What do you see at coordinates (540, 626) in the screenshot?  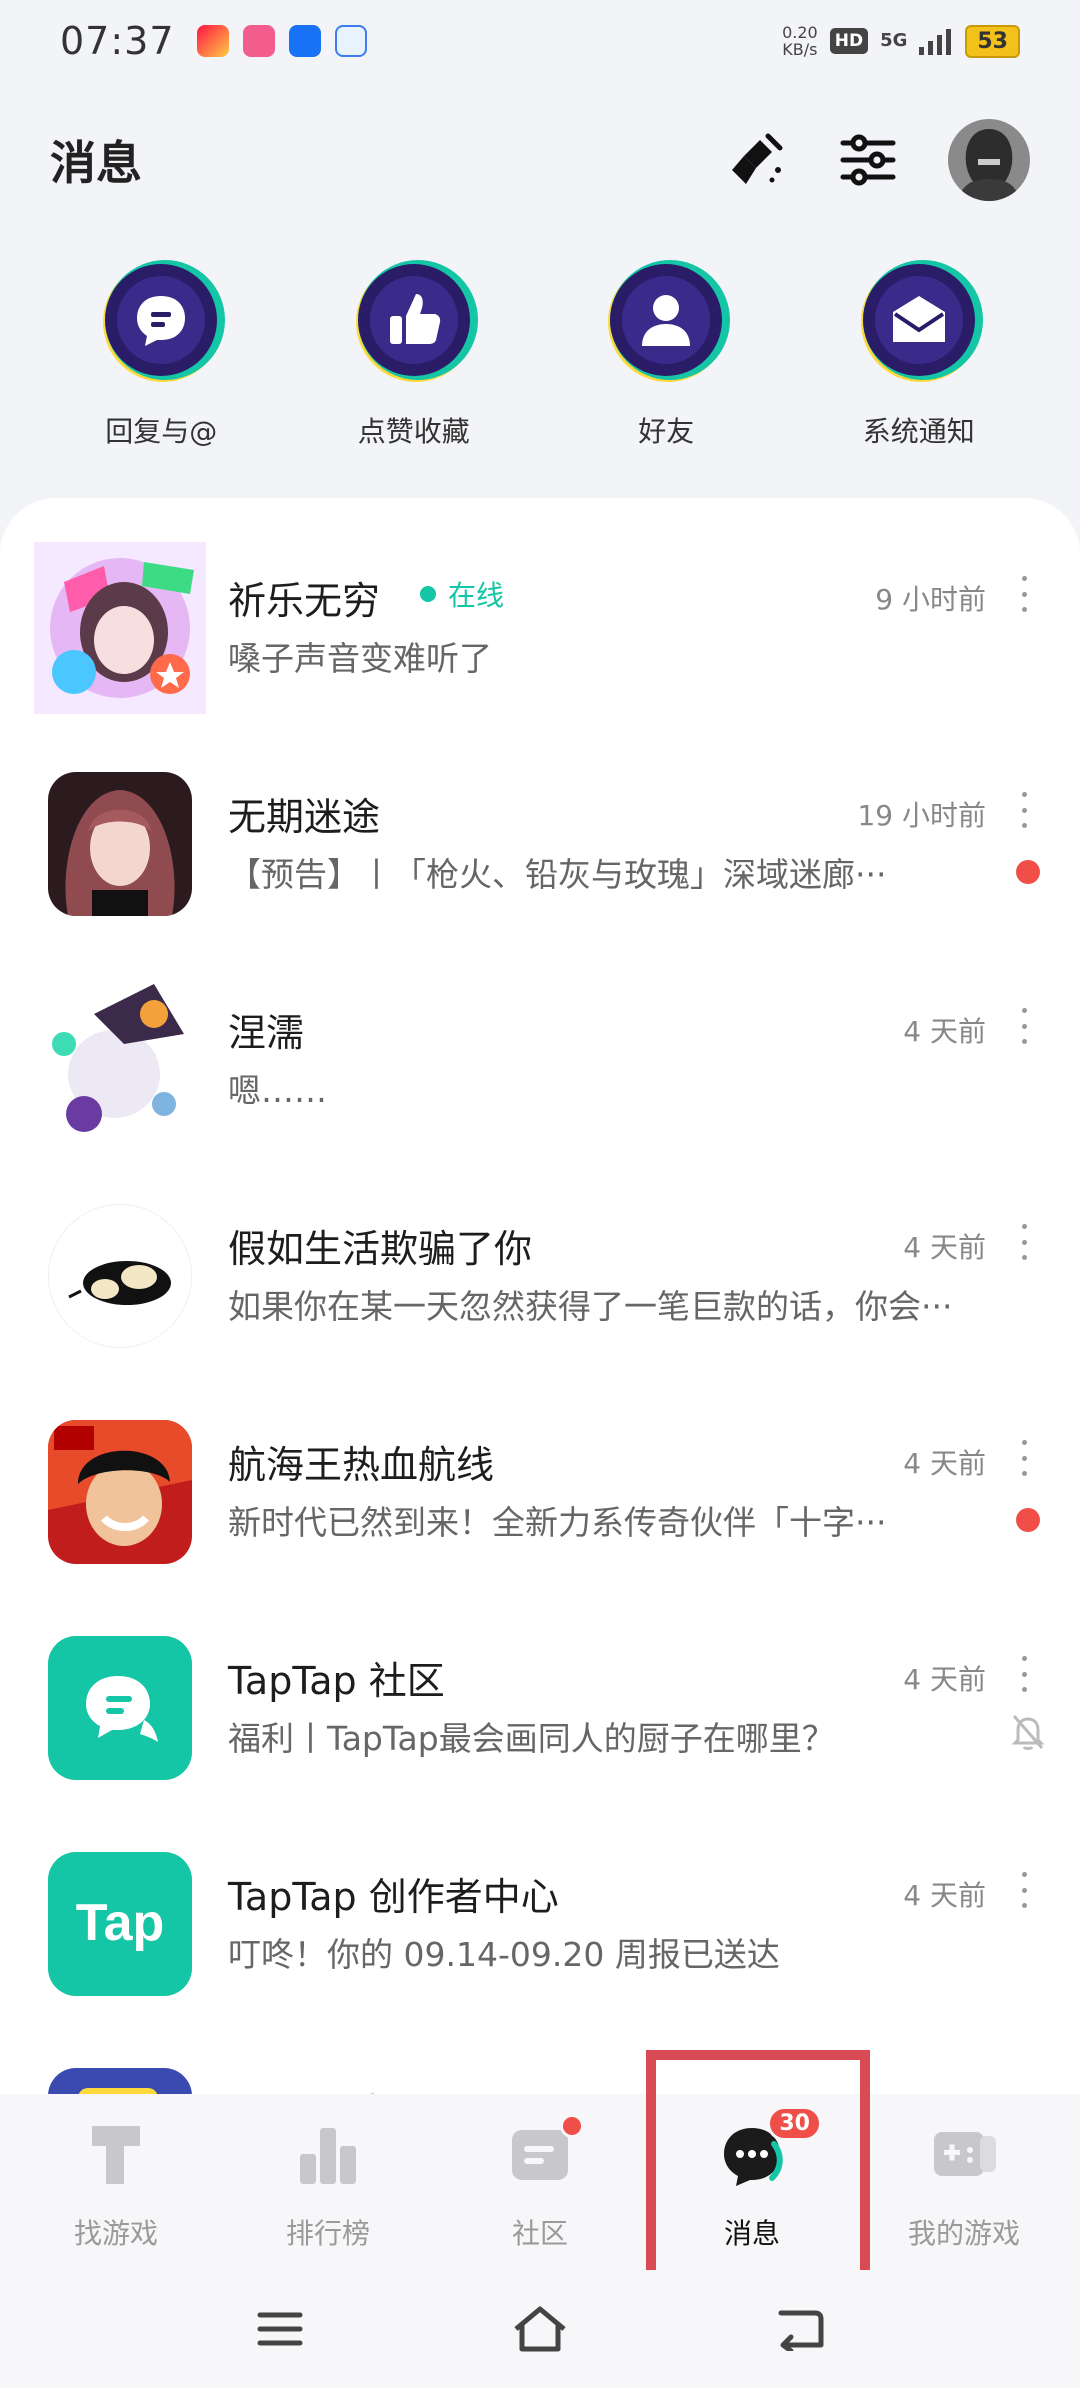 I see `list-item: 祈乐无穷 在线 9 小时前 嗓子声音变难听了` at bounding box center [540, 626].